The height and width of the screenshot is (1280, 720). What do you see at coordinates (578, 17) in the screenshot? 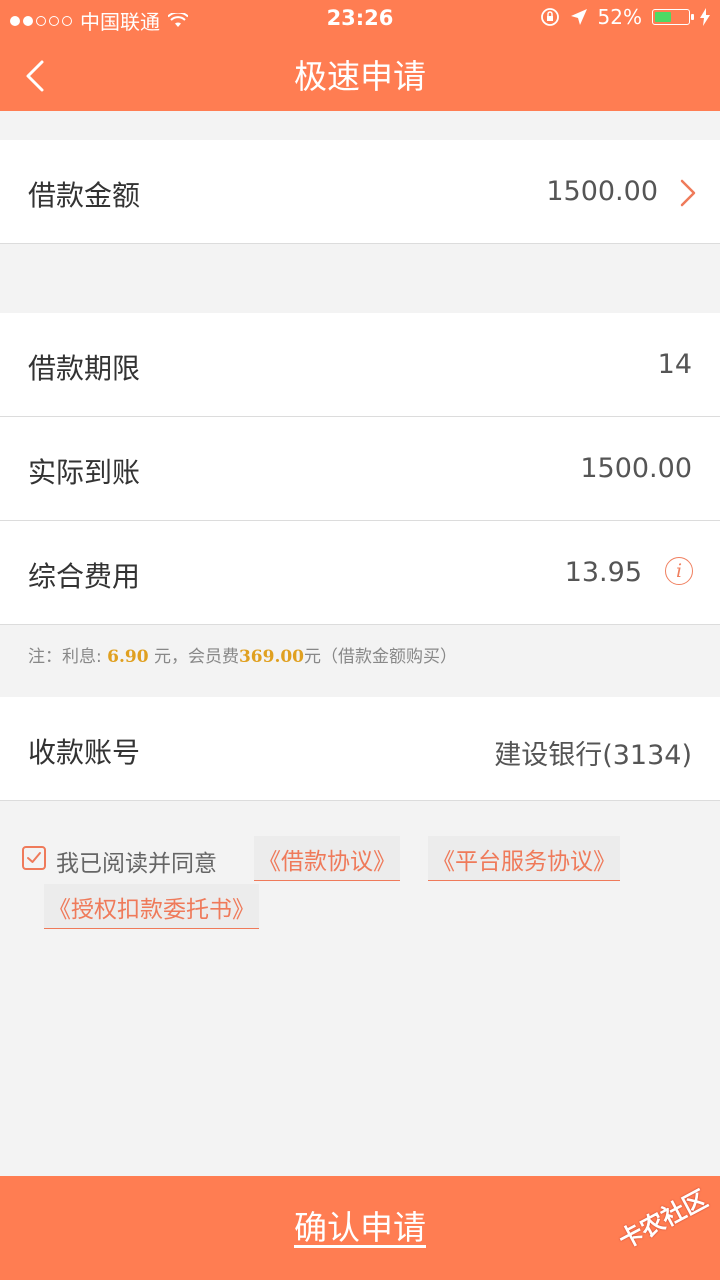
I see `location-arrow-icon` at bounding box center [578, 17].